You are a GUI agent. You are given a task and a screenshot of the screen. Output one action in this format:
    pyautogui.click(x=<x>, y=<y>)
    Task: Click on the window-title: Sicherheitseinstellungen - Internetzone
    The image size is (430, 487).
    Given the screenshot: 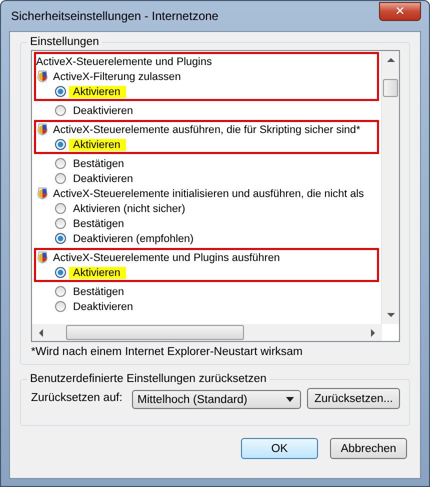 What is the action you would take?
    pyautogui.click(x=114, y=16)
    